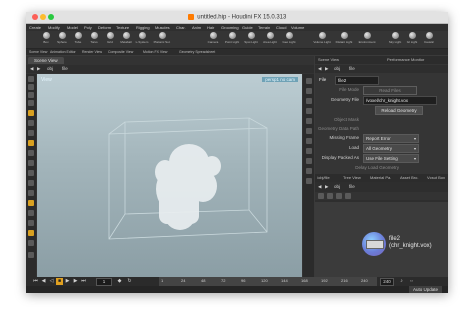 The image size is (474, 329). I want to click on group-select-icon, so click(31, 233).